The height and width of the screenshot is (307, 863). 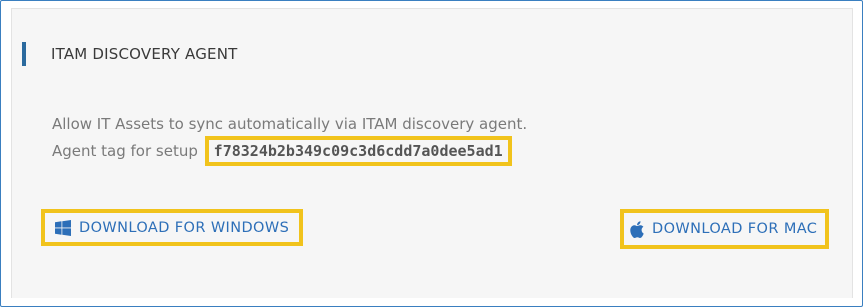 What do you see at coordinates (125, 151) in the screenshot?
I see `agent-tag-label: Agent tag for setup` at bounding box center [125, 151].